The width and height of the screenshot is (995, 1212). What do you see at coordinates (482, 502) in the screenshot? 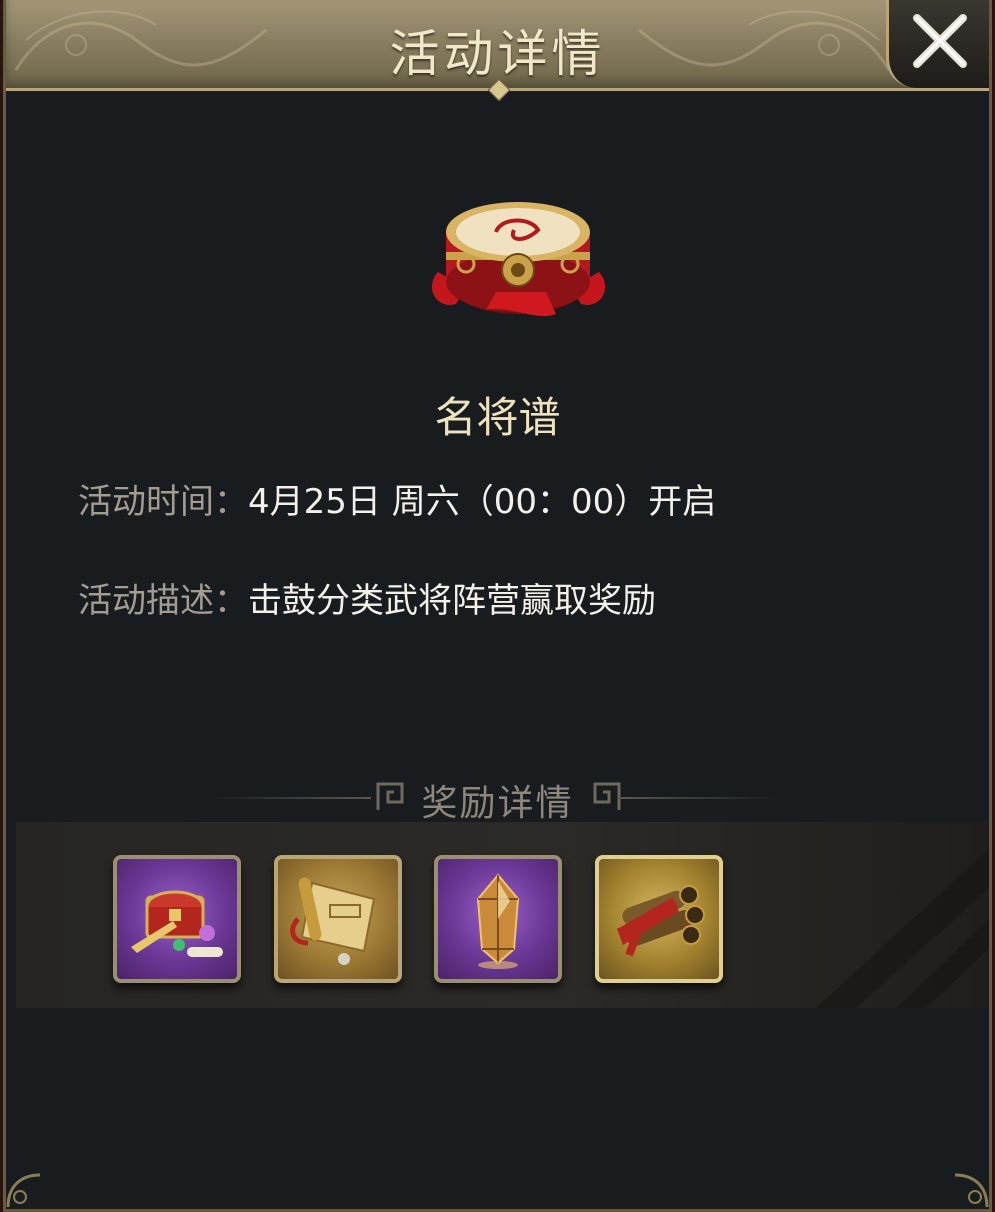
I see `event-time-value: 4月25日 周六（00：00）开启` at bounding box center [482, 502].